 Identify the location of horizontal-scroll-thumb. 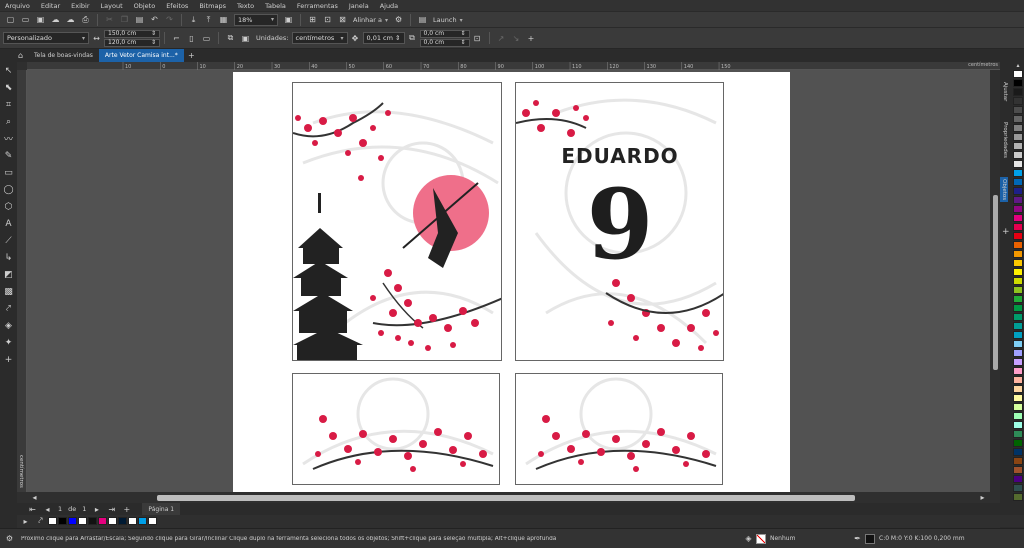
(506, 498).